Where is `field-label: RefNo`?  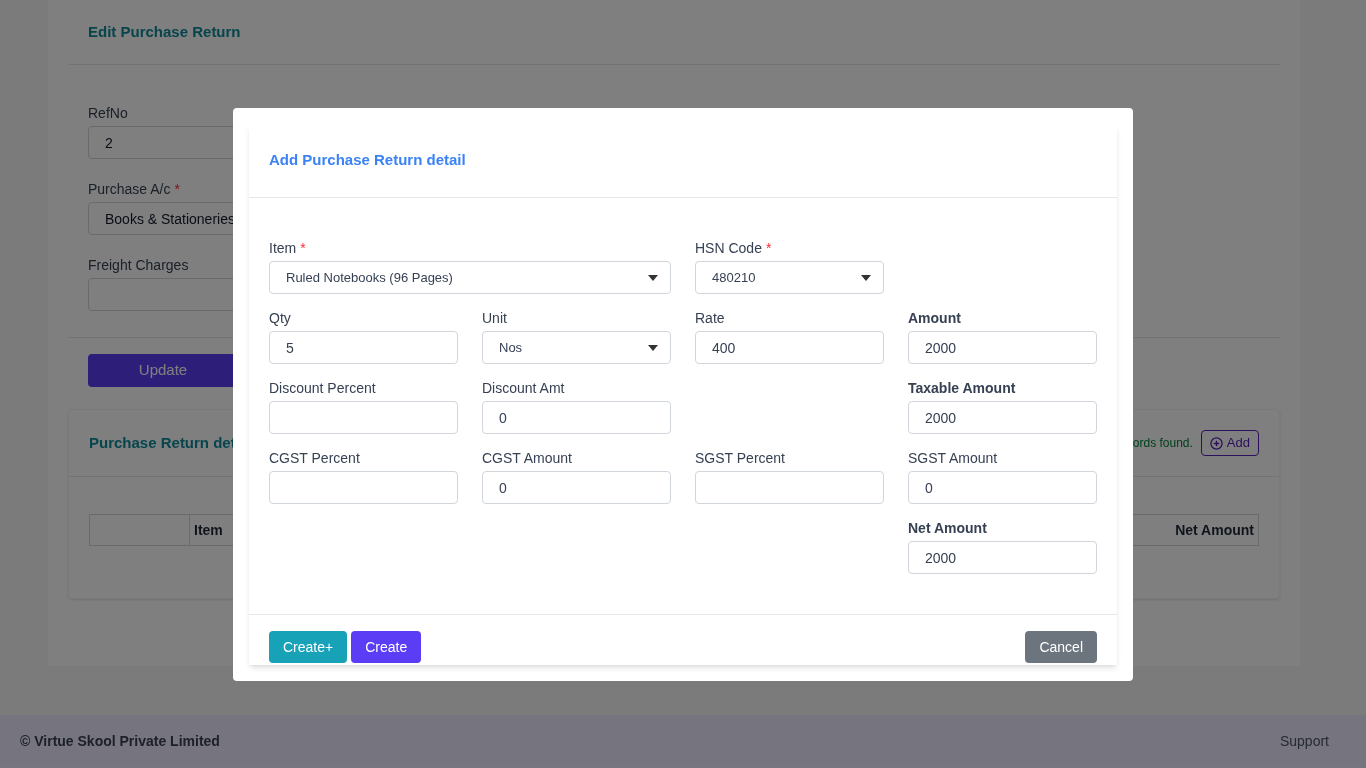
field-label: RefNo is located at coordinates (108, 113).